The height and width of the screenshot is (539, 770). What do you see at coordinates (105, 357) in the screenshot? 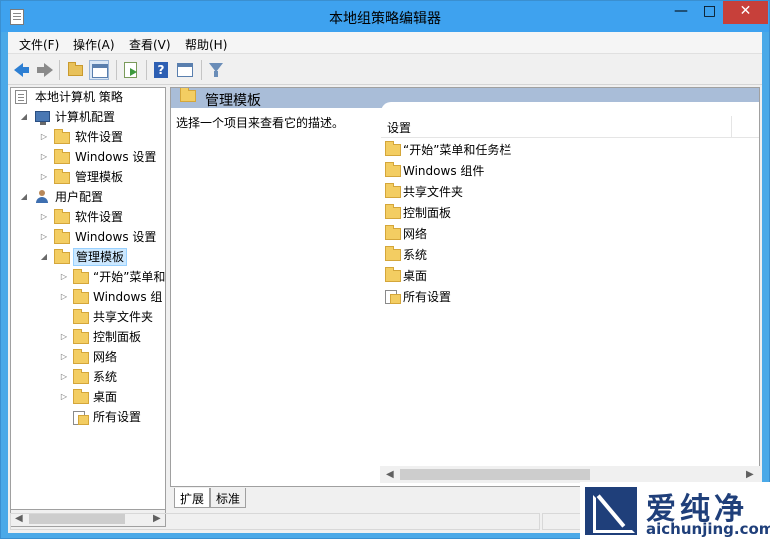
I see `tree-item-label: 网络` at bounding box center [105, 357].